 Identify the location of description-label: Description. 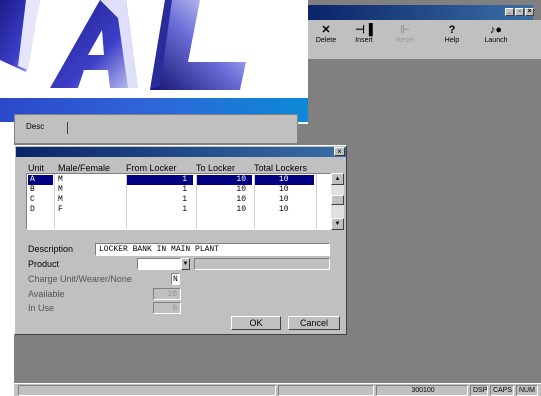
(51, 249).